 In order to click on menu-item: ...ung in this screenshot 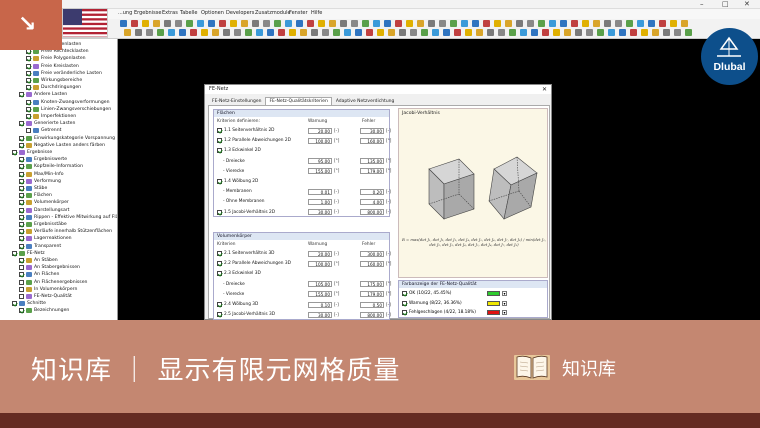, I will do `click(125, 13)`.